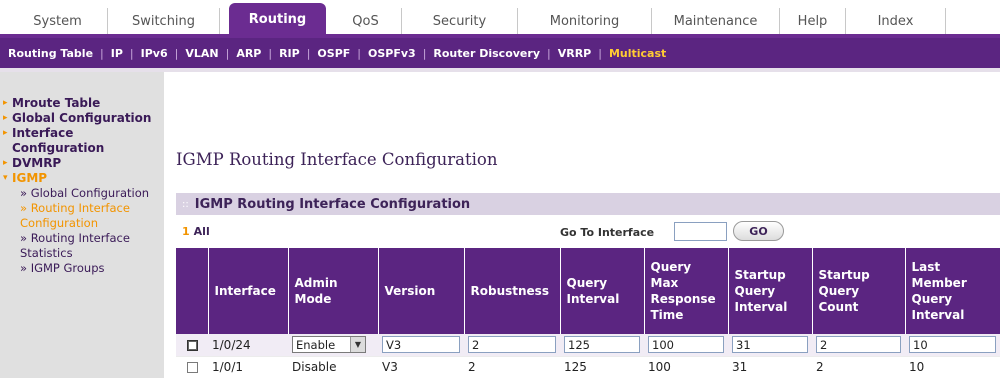  What do you see at coordinates (607, 232) in the screenshot?
I see `goto-interface-label: Go To Interface` at bounding box center [607, 232].